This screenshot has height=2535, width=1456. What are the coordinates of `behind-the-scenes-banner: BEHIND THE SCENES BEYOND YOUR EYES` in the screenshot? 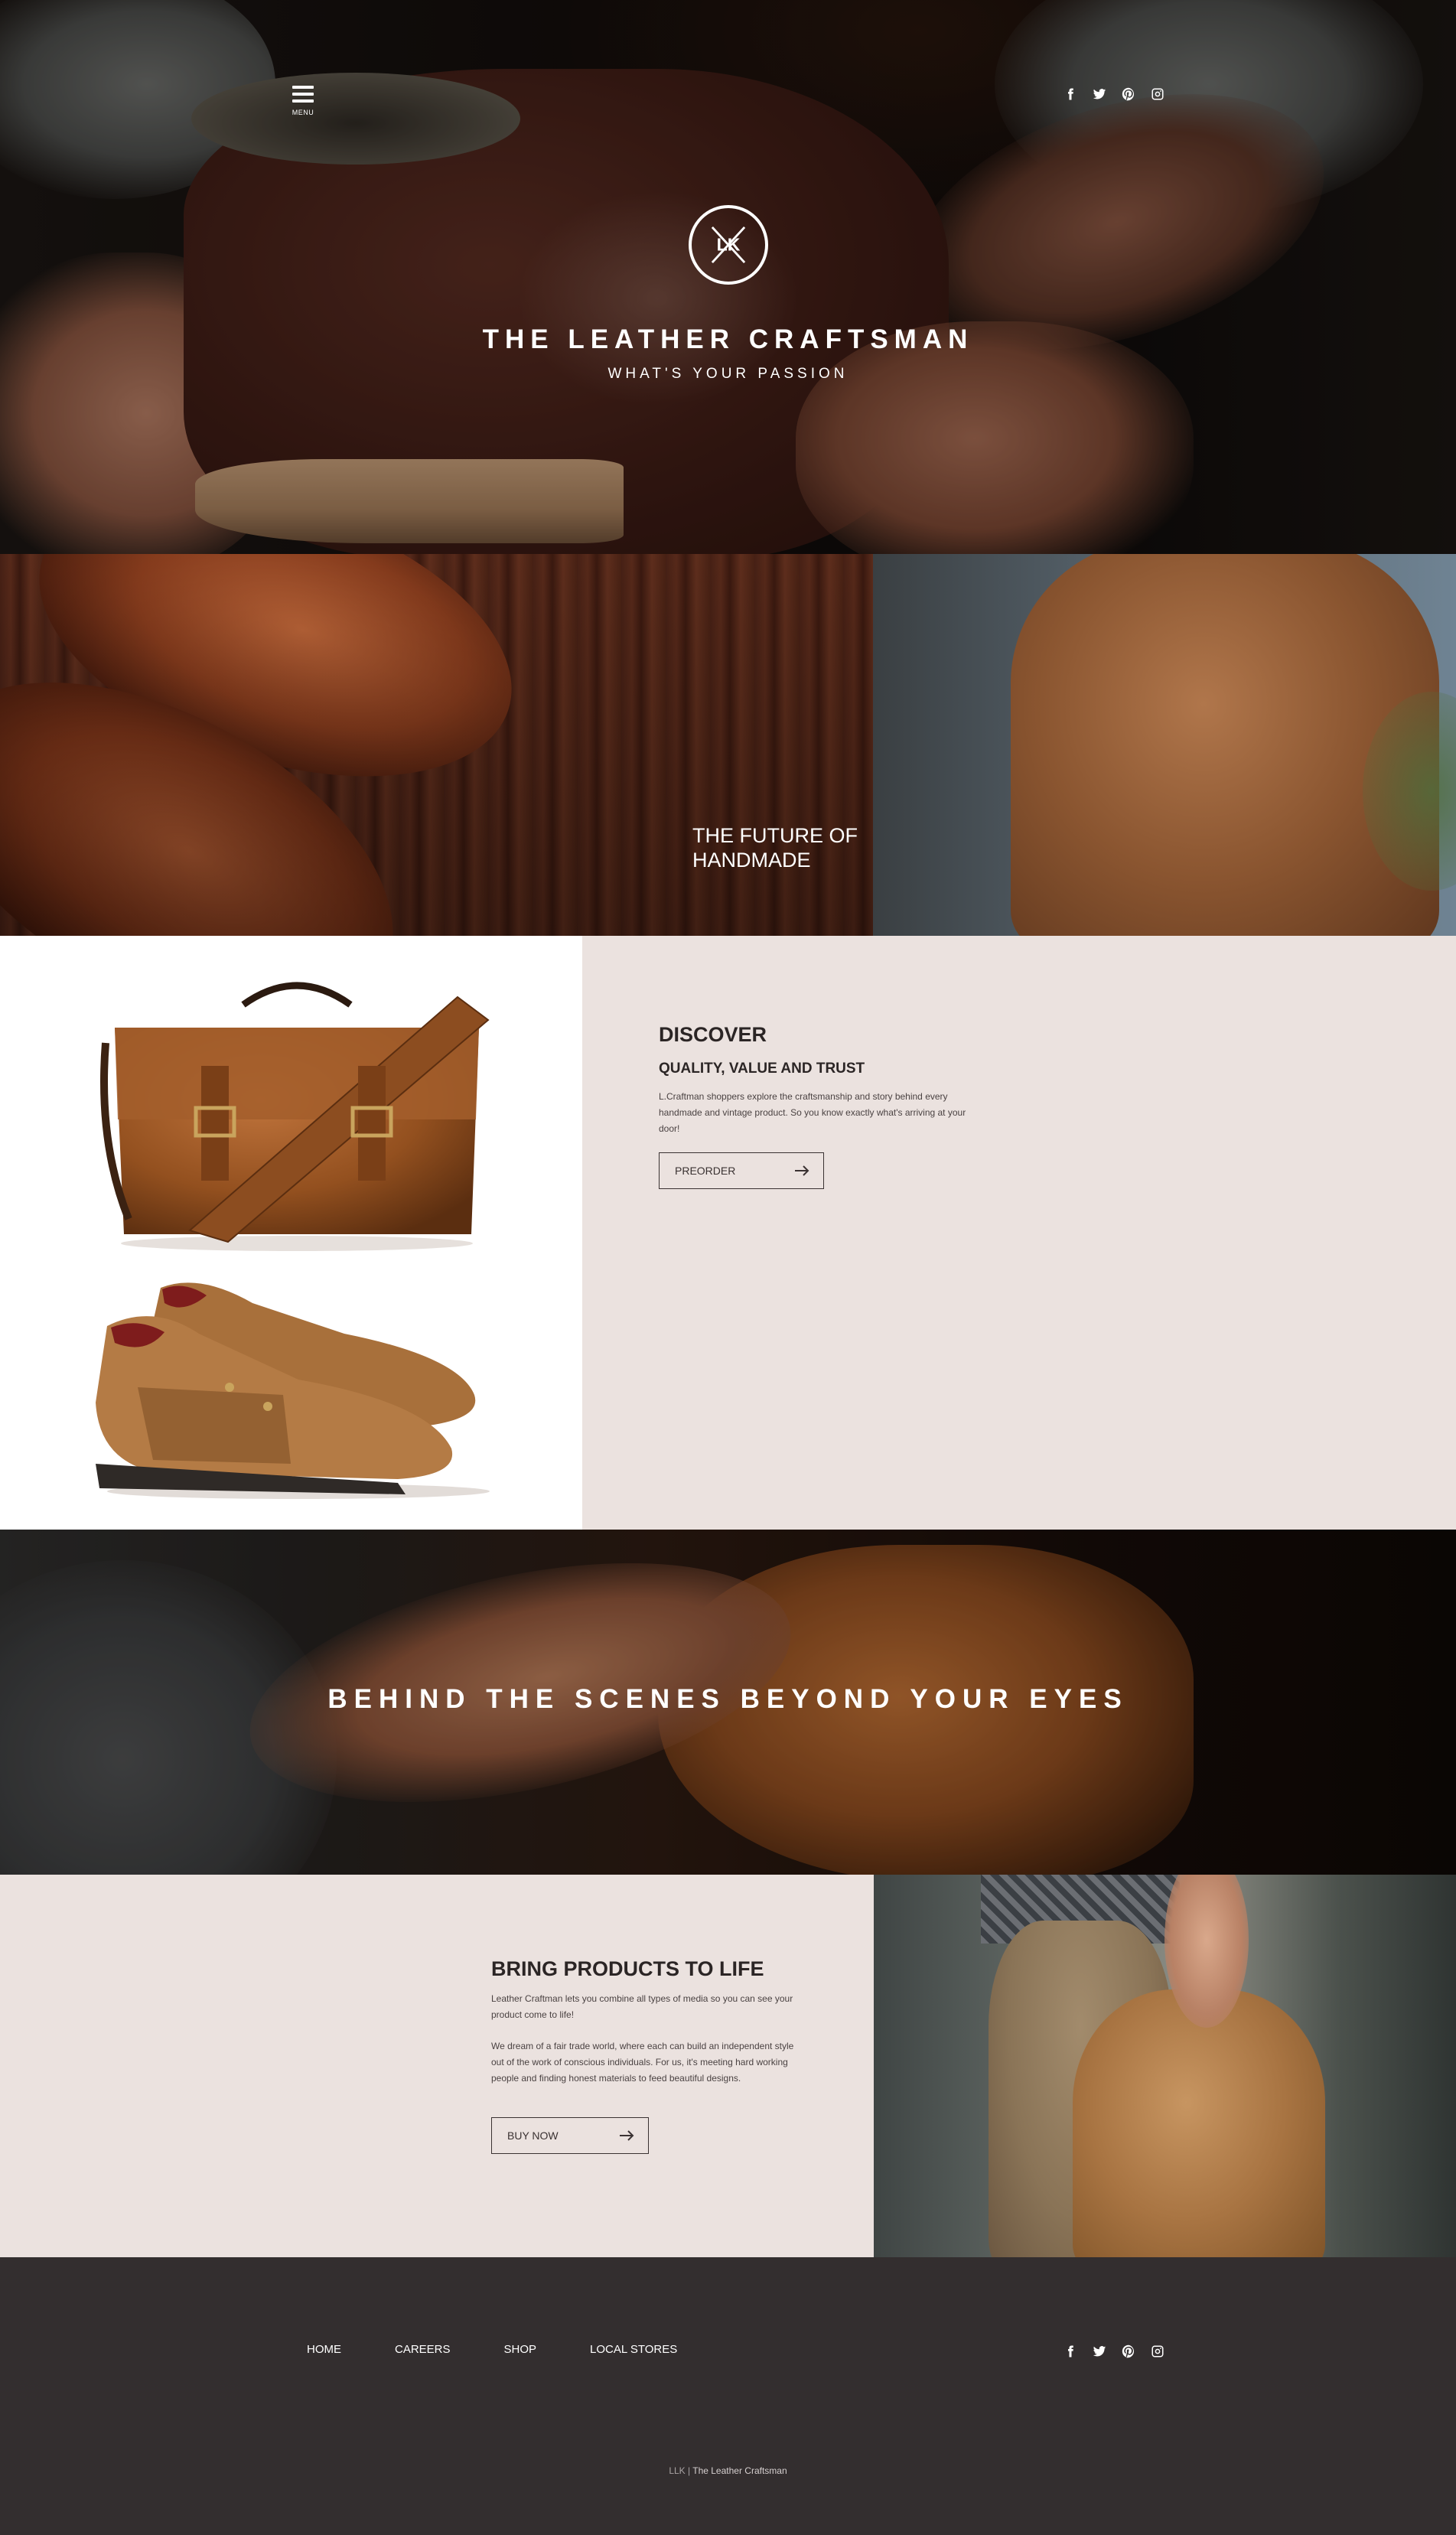 It's located at (728, 1702).